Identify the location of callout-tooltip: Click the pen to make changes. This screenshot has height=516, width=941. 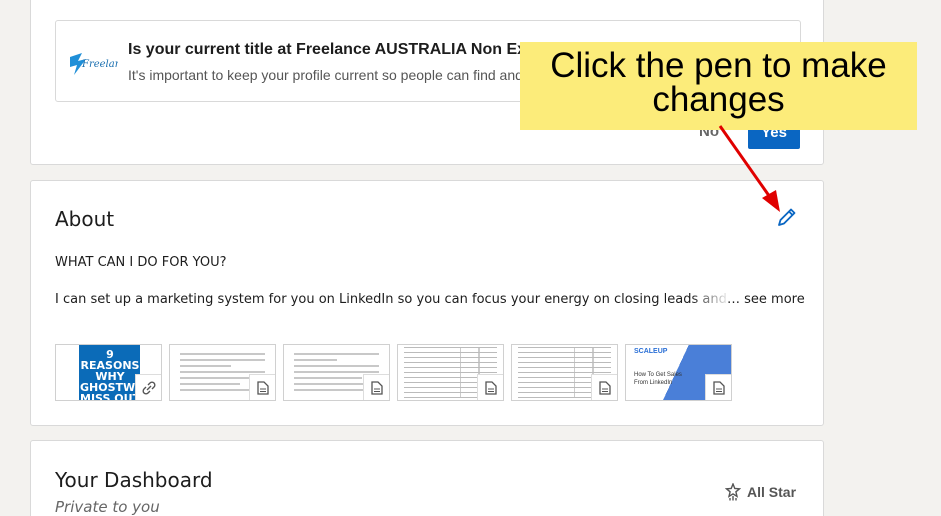
(718, 86).